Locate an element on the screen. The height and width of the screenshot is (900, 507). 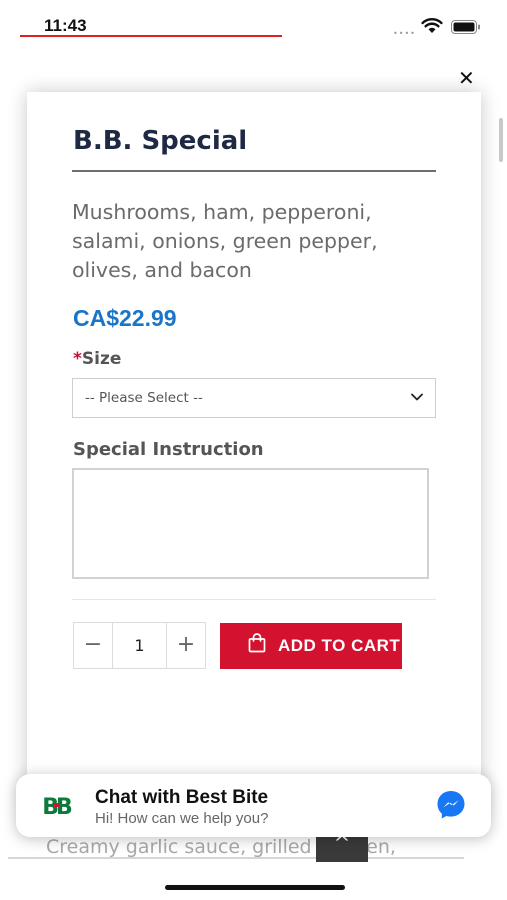
quantity-value: 1 is located at coordinates (139, 645).